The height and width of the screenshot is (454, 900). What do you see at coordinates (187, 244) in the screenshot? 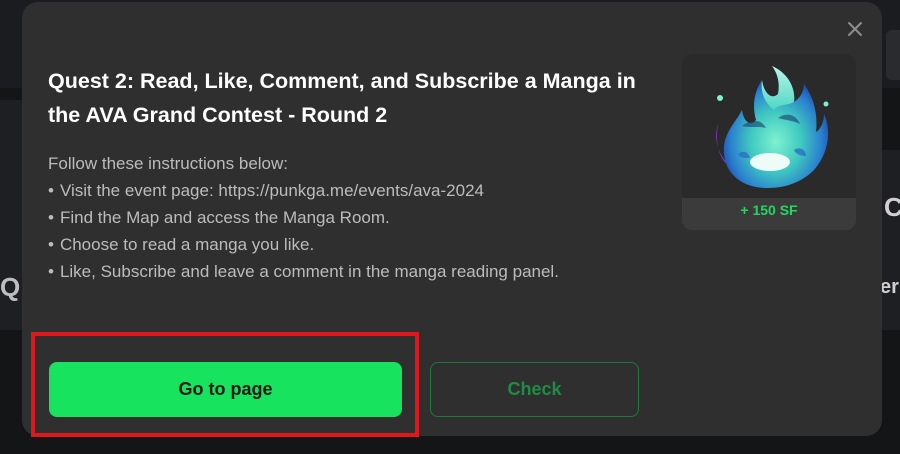
I see `instruction-text: Choose to read a manga you like.` at bounding box center [187, 244].